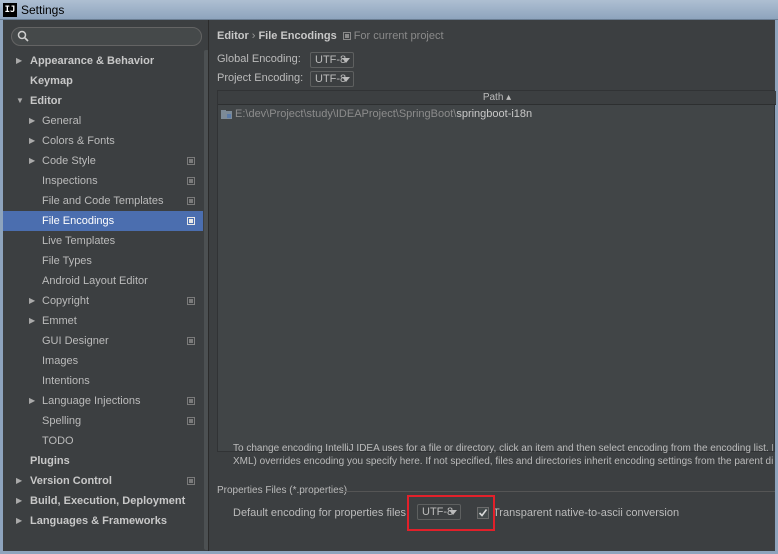  I want to click on sidebar-item-label: Copyright, so click(66, 301).